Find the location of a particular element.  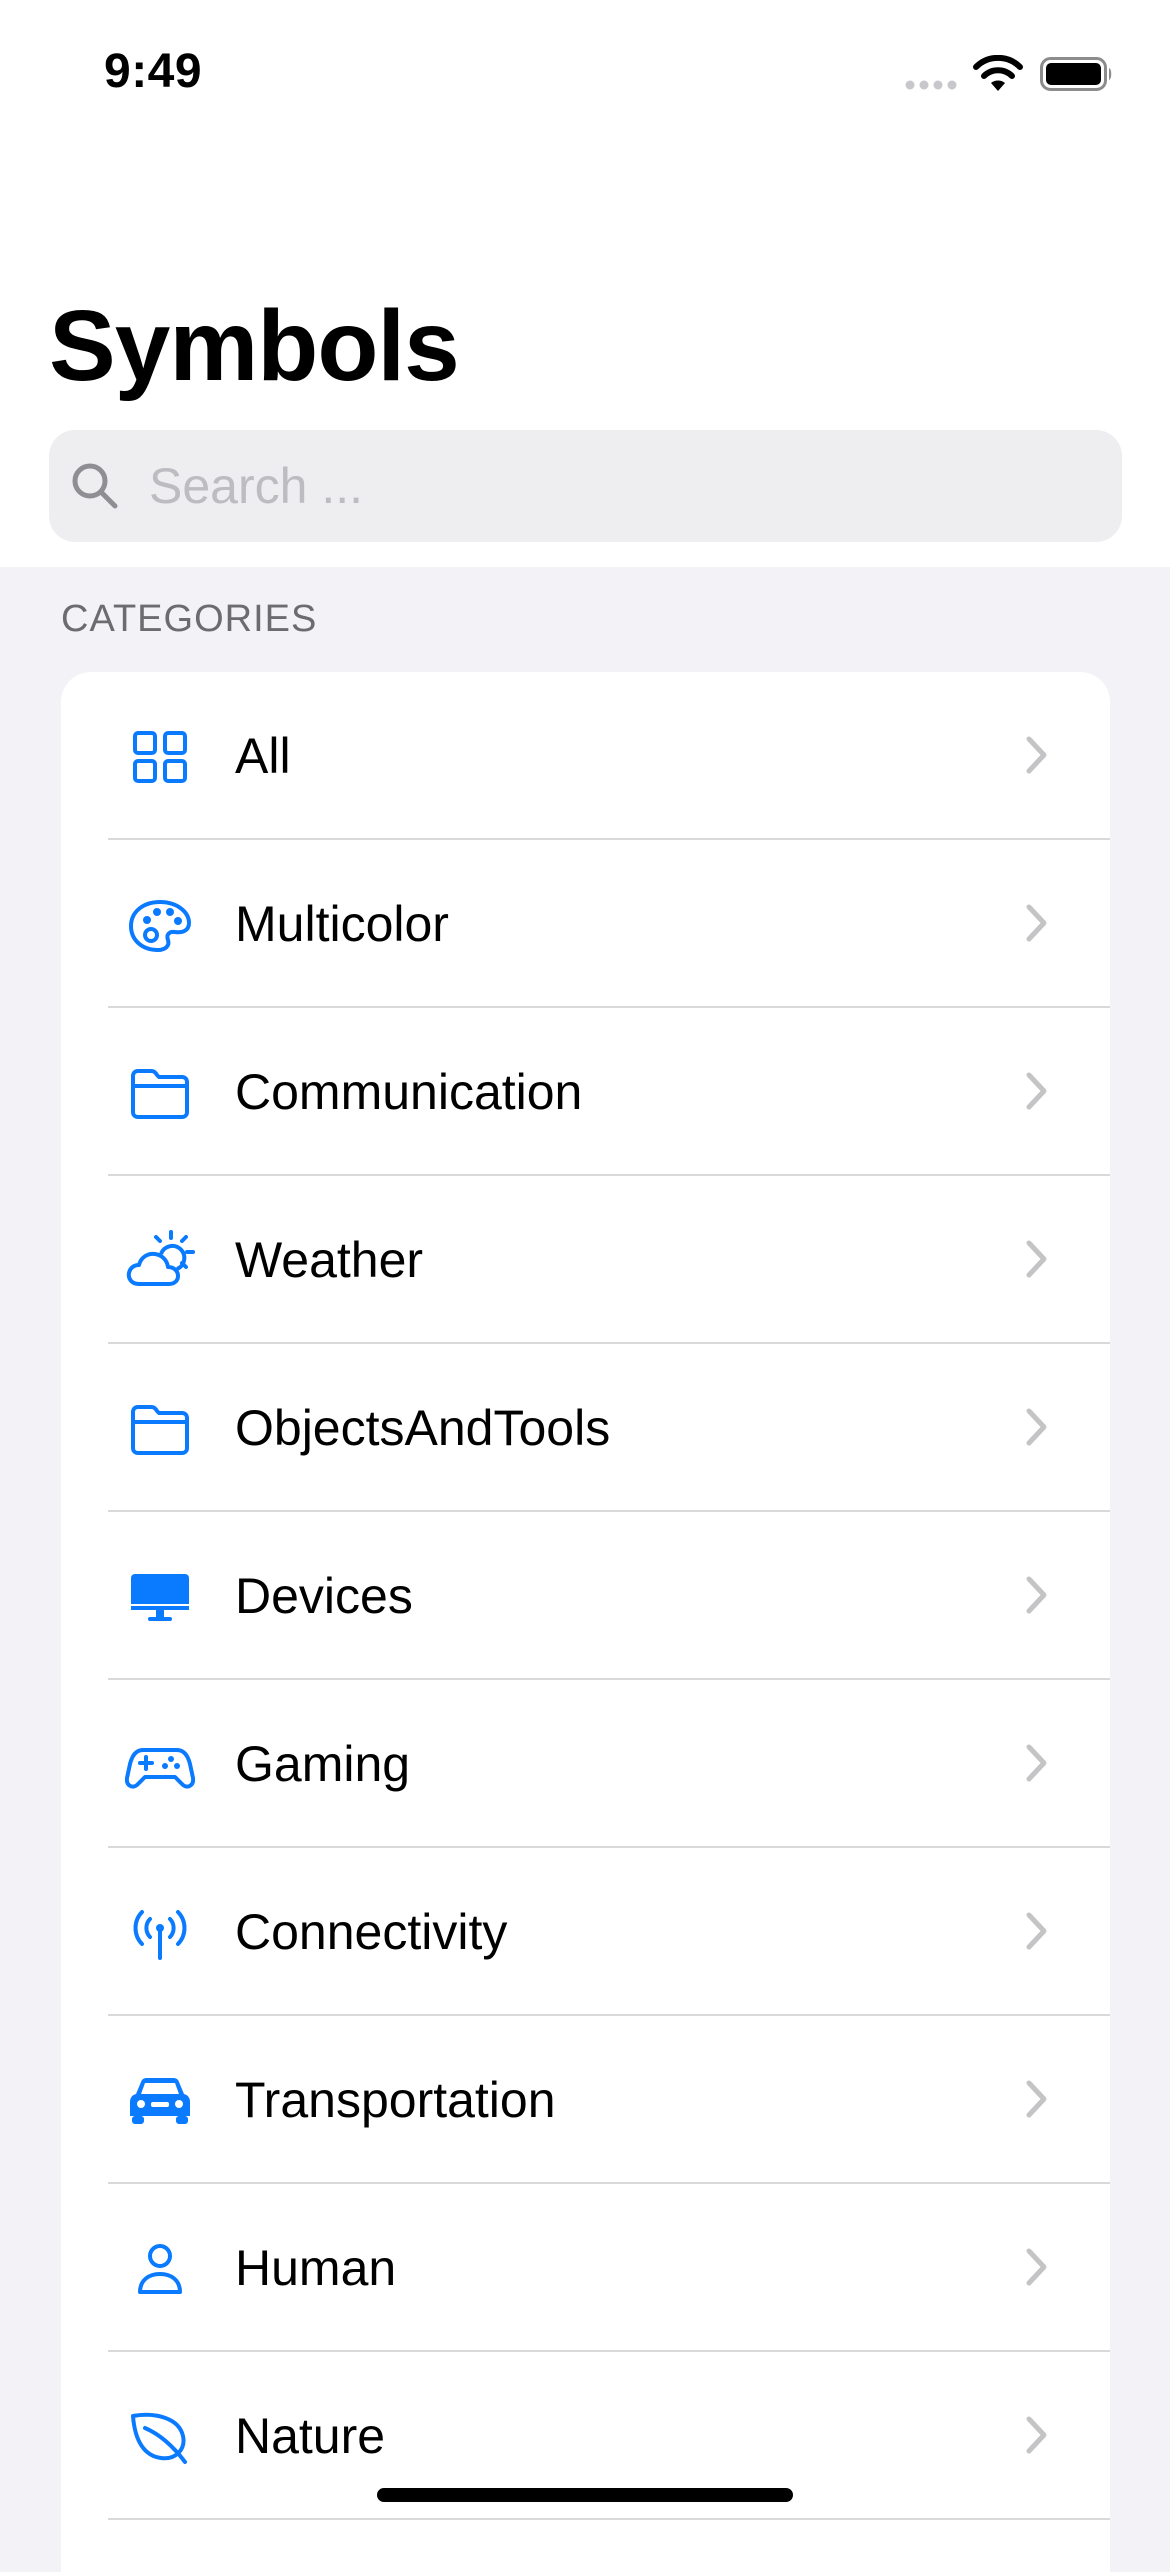

cellular-signal-icon is located at coordinates (931, 85).